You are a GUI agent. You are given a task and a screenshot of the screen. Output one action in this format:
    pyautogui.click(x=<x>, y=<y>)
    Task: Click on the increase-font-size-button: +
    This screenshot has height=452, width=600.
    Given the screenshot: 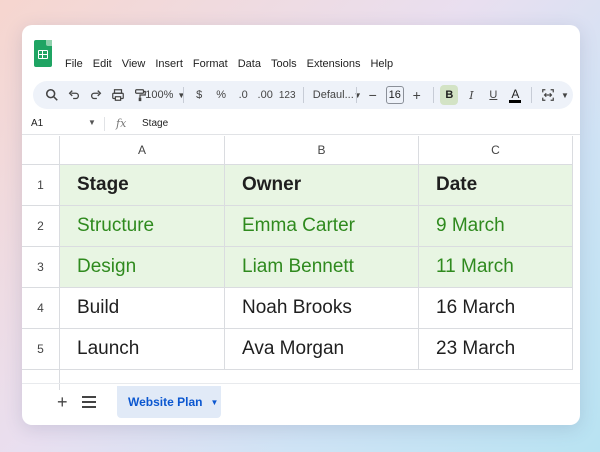 What is the action you would take?
    pyautogui.click(x=417, y=95)
    